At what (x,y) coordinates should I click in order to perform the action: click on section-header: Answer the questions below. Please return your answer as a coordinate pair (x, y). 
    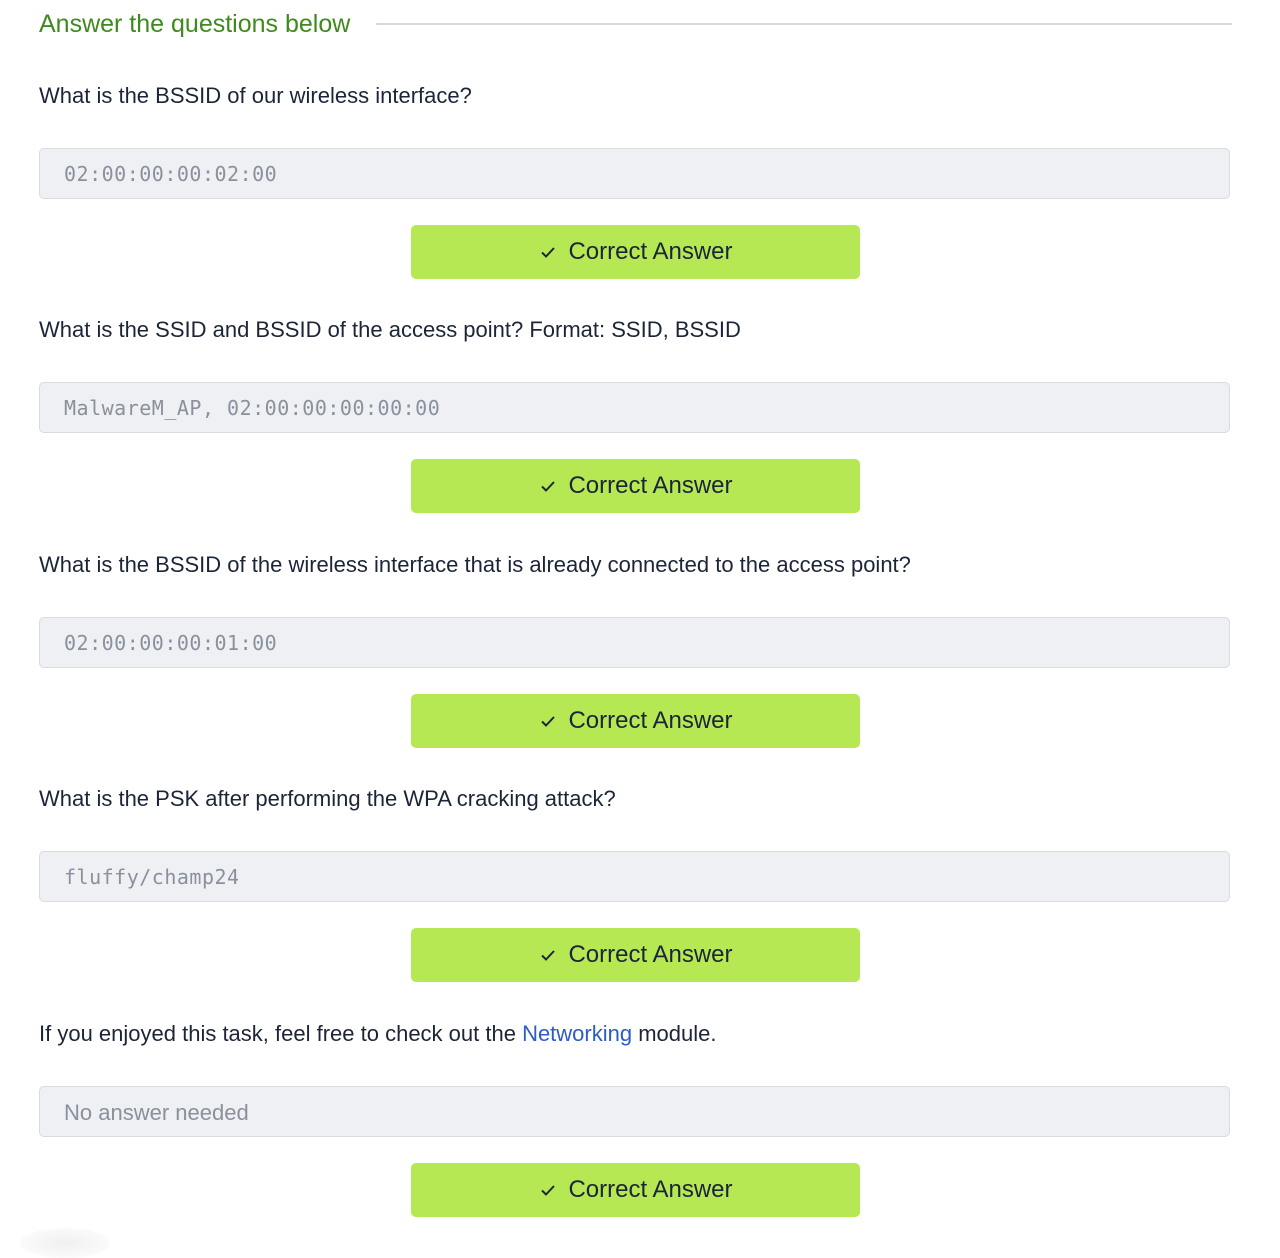
    Looking at the image, I should click on (635, 24).